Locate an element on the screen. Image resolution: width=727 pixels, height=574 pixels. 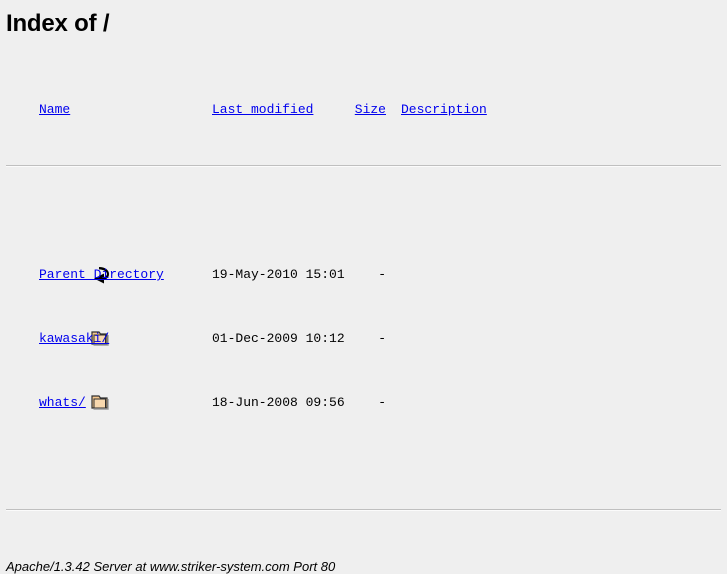
row-name-cell: whats/ is located at coordinates (62, 402).